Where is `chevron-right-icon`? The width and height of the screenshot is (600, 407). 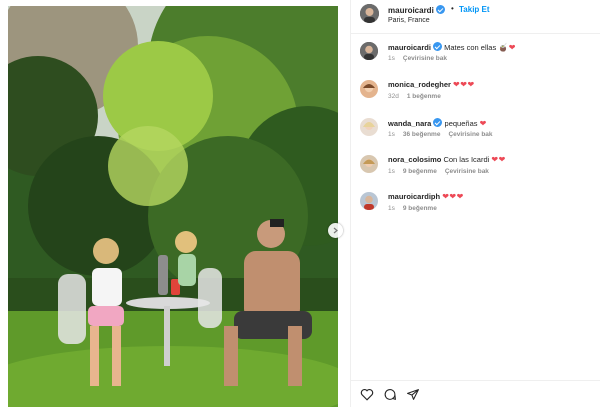
chevron-right-icon is located at coordinates (335, 230).